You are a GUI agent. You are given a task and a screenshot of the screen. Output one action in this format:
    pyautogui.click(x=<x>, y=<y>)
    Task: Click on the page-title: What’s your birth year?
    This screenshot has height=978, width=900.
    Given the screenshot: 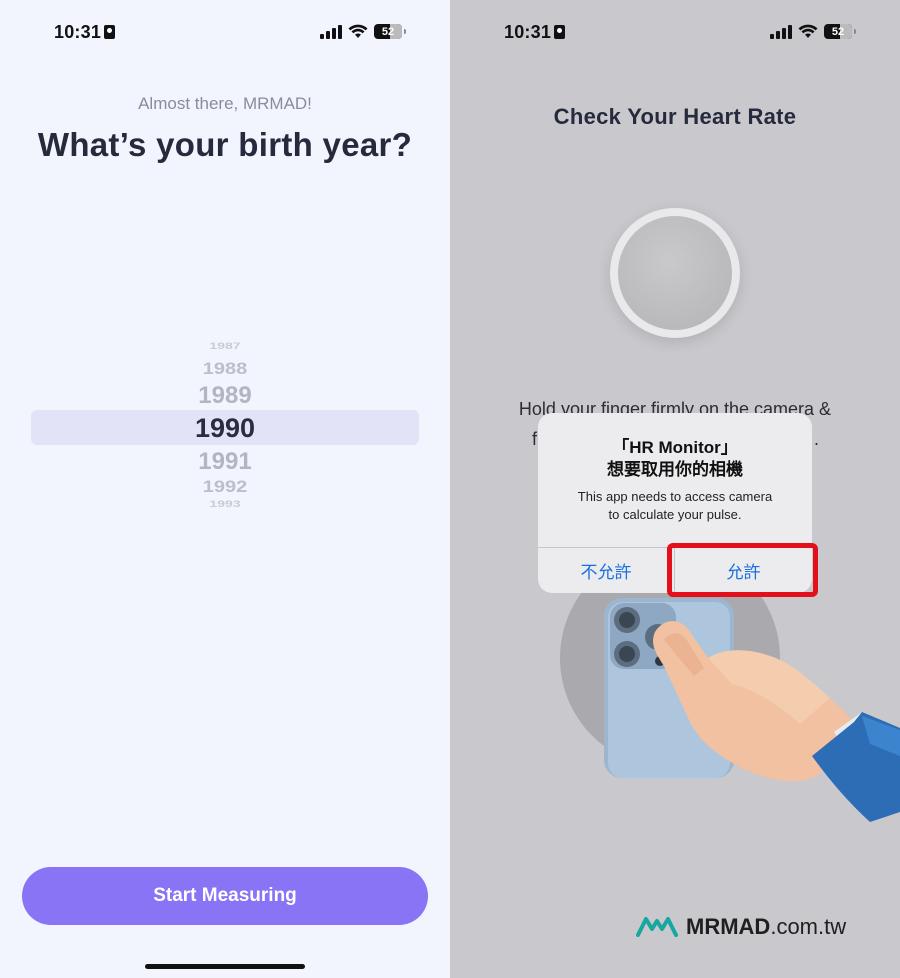 What is the action you would take?
    pyautogui.click(x=225, y=144)
    